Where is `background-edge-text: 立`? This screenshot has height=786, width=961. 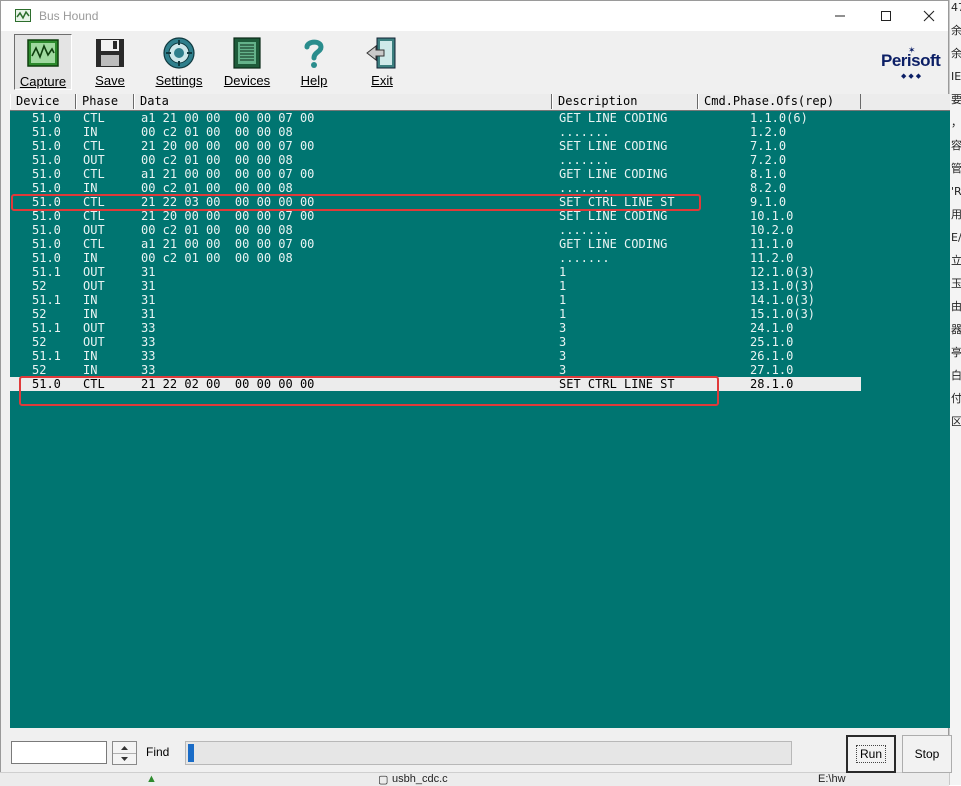 background-edge-text: 立 is located at coordinates (956, 260).